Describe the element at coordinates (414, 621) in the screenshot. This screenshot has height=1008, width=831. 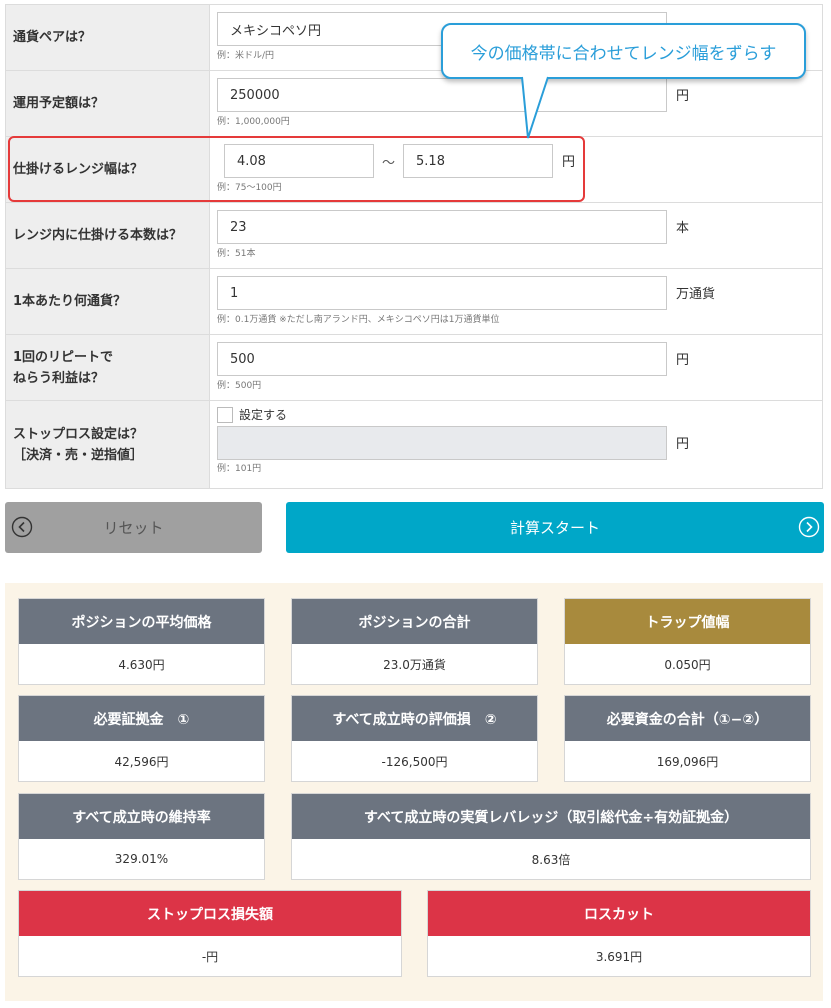
I see `result-title: ポジションの合計` at that location.